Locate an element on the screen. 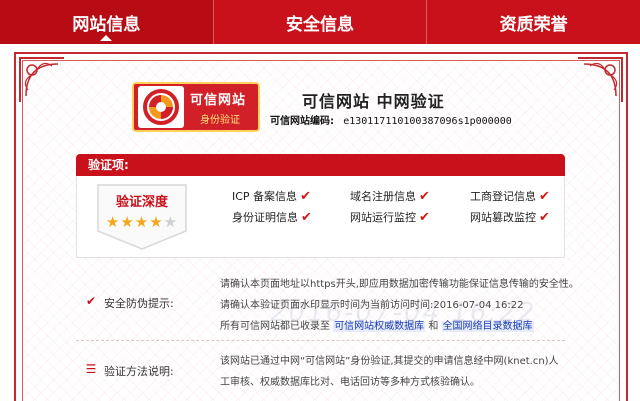 This screenshot has width=640, height=401. verification-item: 工商登记信息 ✔ is located at coordinates (510, 196).